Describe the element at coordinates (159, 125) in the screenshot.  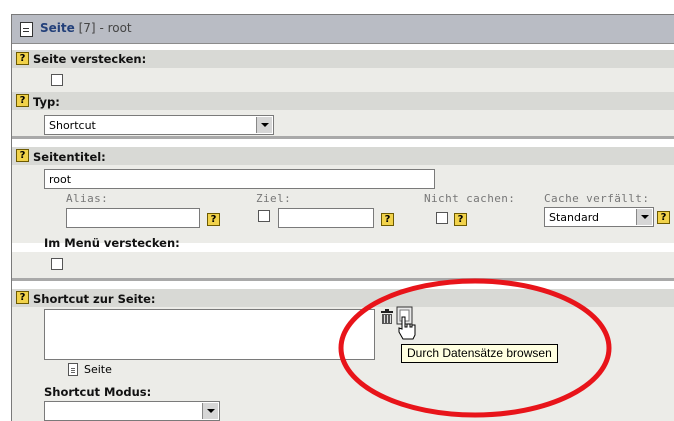
I see `type-select: Shortcut` at that location.